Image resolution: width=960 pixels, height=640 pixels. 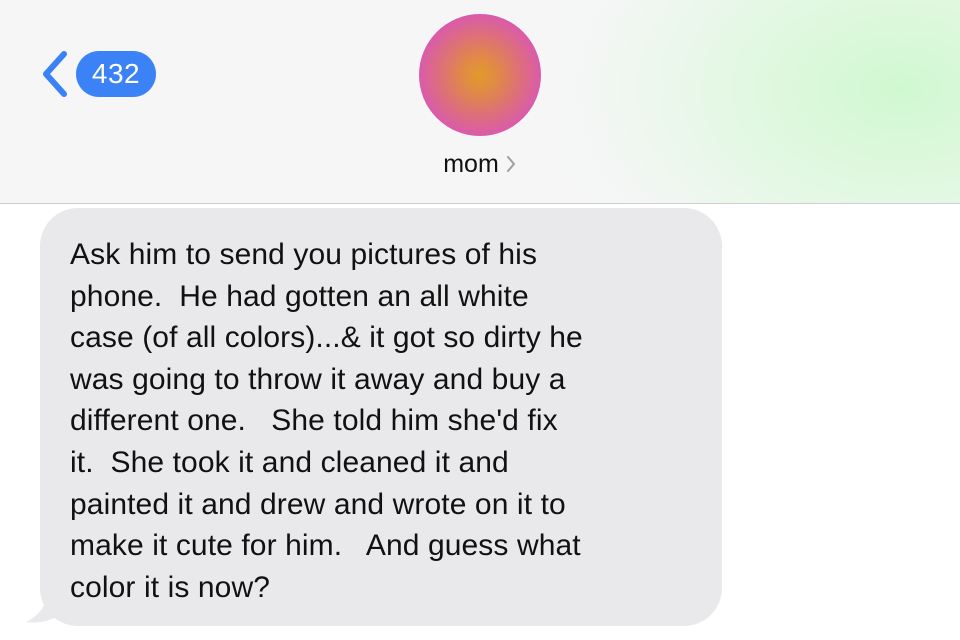 I want to click on contact-name-button: mom, so click(x=480, y=164).